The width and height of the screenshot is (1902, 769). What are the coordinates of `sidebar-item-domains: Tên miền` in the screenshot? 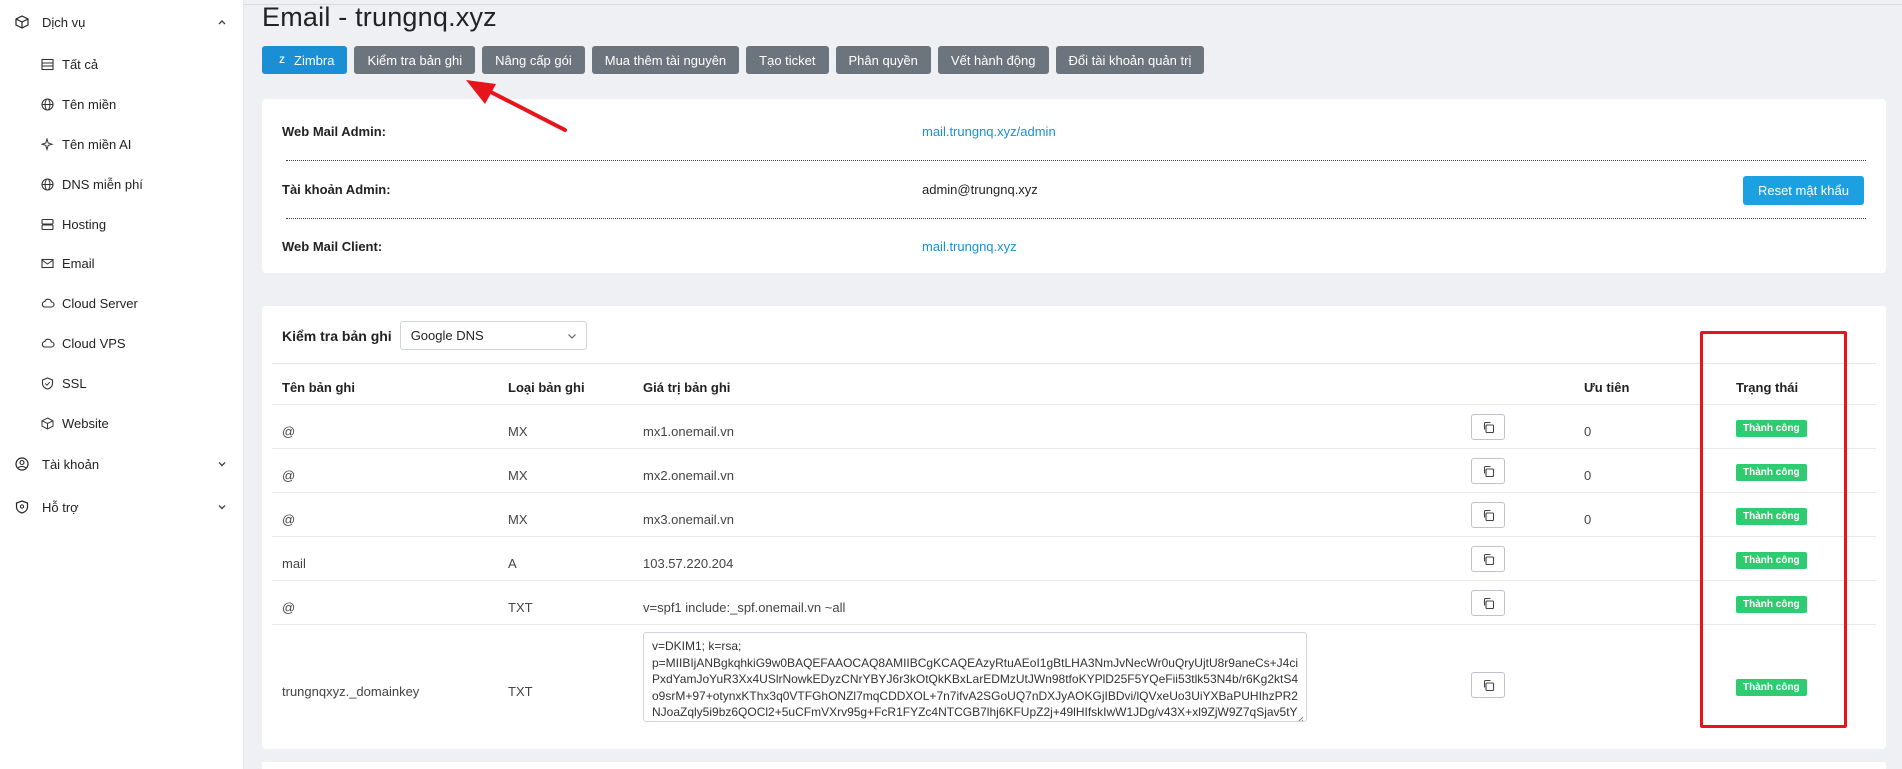 It's located at (78, 104).